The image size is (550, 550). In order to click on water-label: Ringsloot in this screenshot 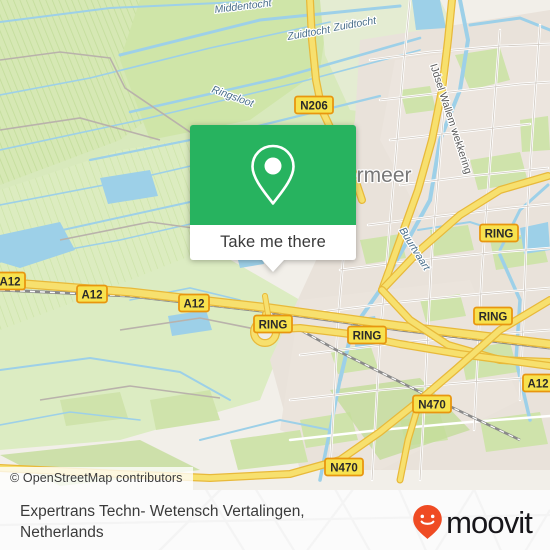, I will do `click(233, 97)`.